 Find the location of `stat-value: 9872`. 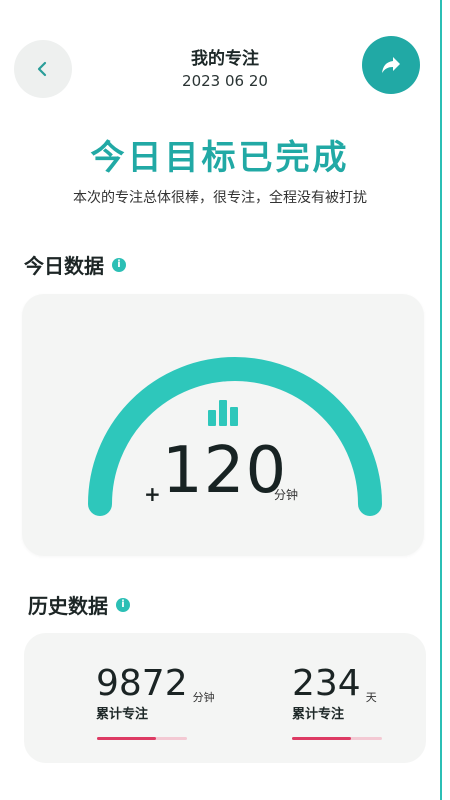

stat-value: 9872 is located at coordinates (142, 683).